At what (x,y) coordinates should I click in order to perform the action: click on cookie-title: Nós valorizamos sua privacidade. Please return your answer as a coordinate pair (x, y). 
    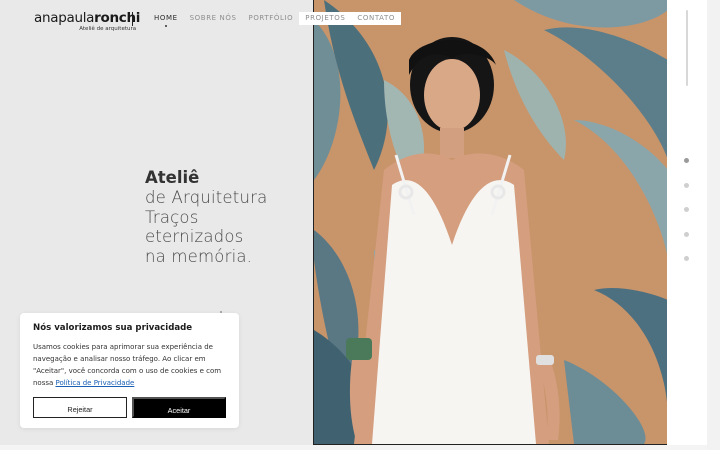
    Looking at the image, I should click on (113, 328).